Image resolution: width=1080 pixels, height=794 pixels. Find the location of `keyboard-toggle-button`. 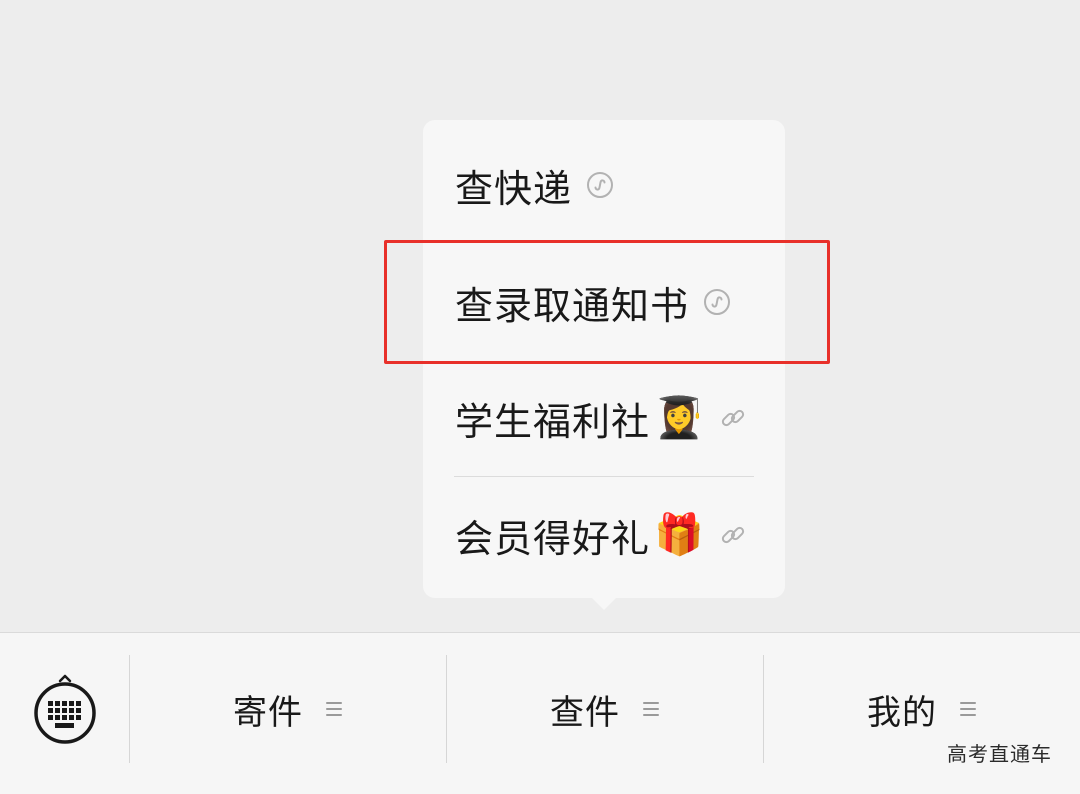

keyboard-toggle-button is located at coordinates (65, 713).